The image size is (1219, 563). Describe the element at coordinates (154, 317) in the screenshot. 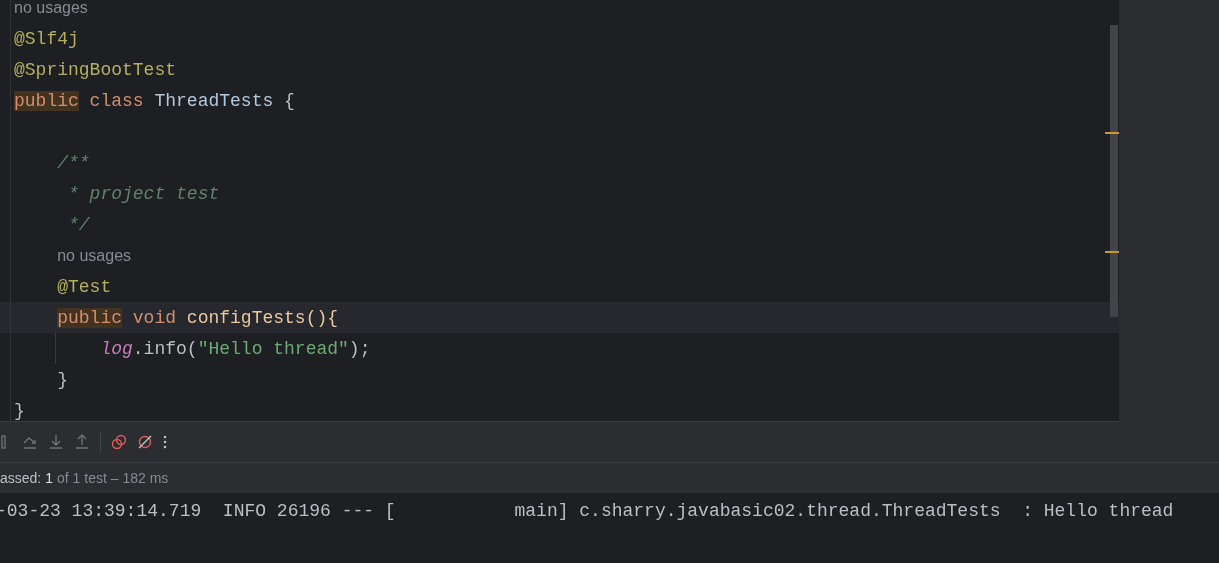

I see `keyword-text: void` at that location.